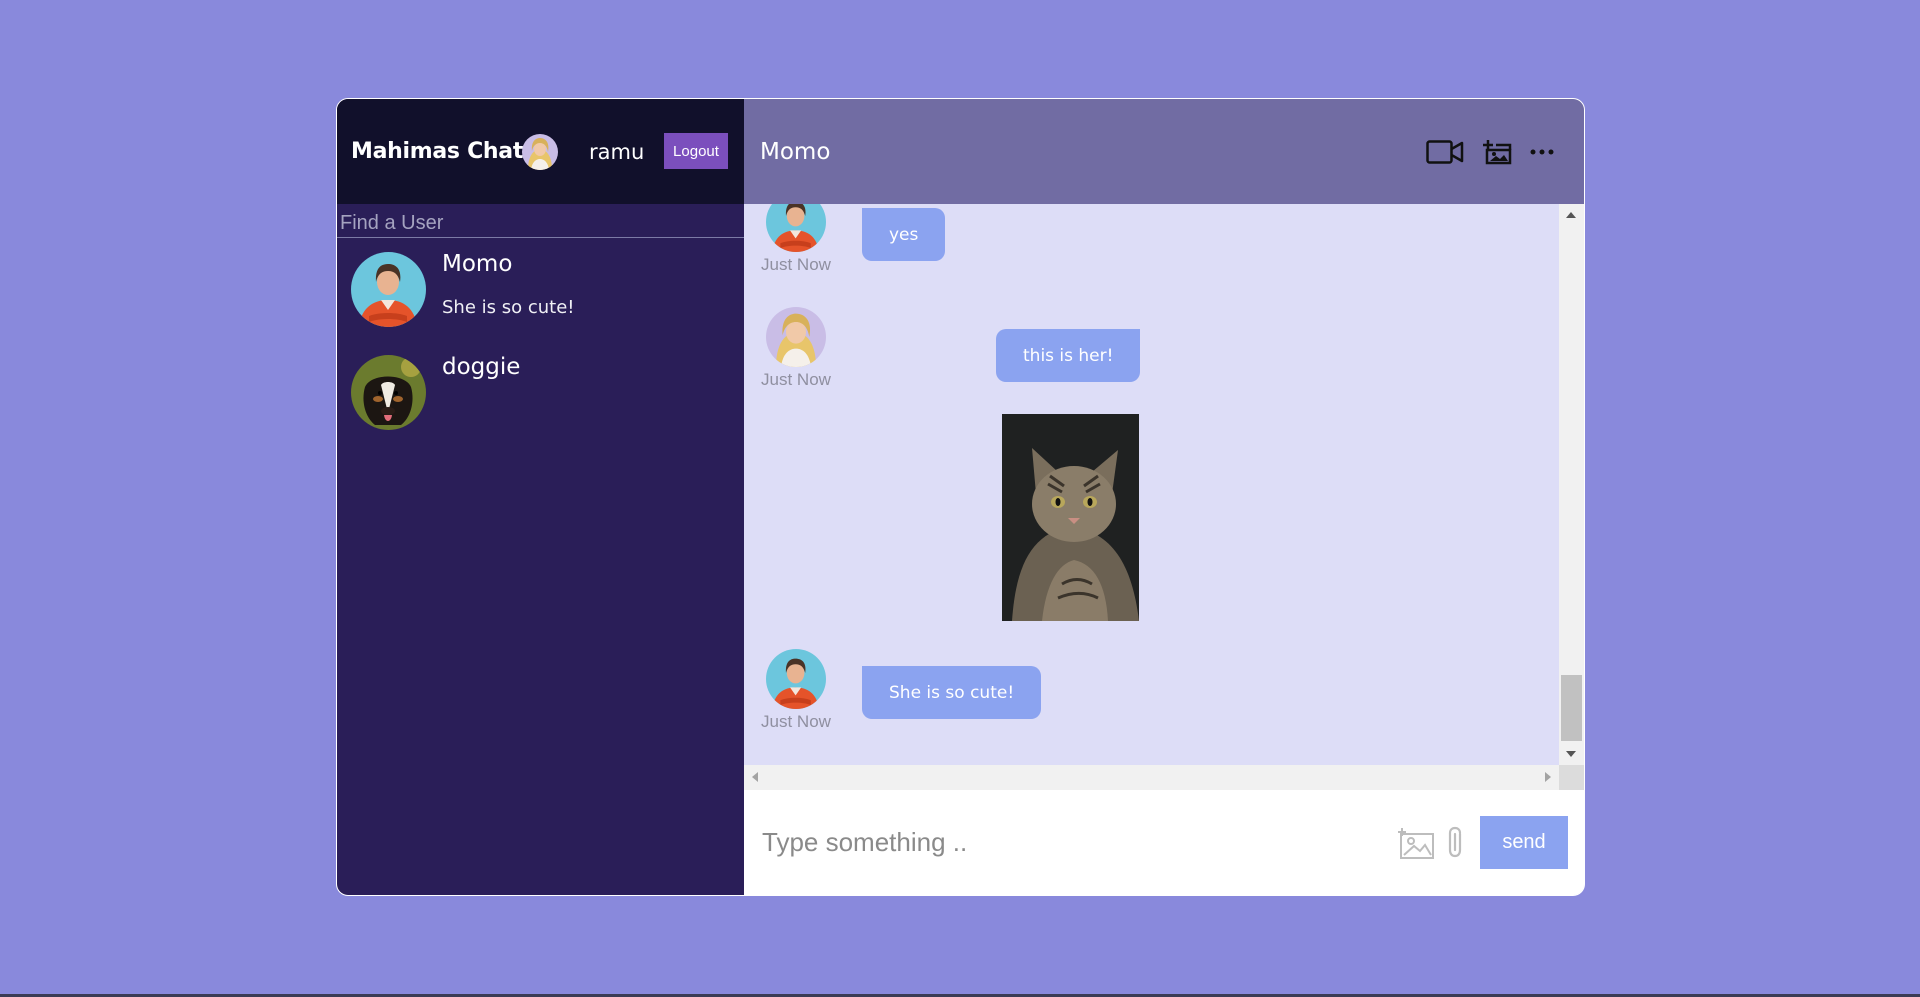 The image size is (1920, 997). What do you see at coordinates (437, 151) in the screenshot?
I see `app-logo: Mahimas Chat` at bounding box center [437, 151].